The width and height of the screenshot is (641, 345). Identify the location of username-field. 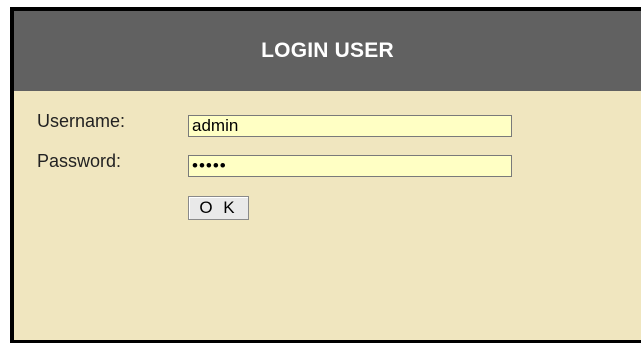
(350, 126).